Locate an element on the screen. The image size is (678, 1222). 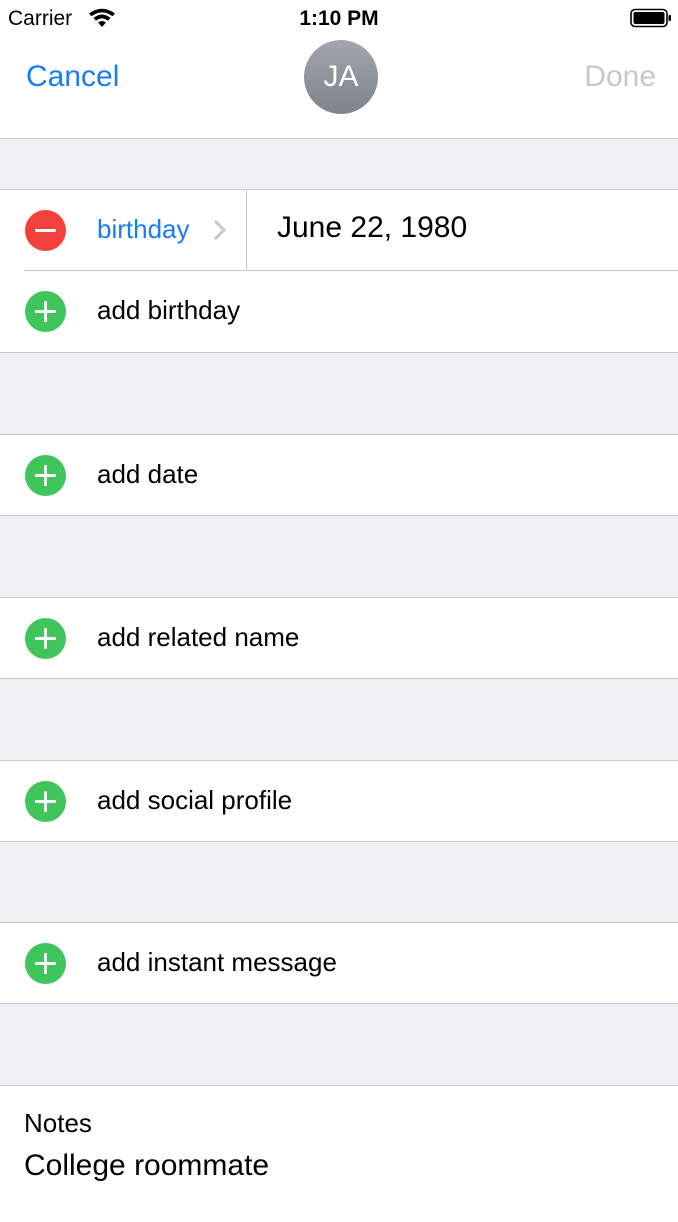
remove-icon is located at coordinates (45, 230).